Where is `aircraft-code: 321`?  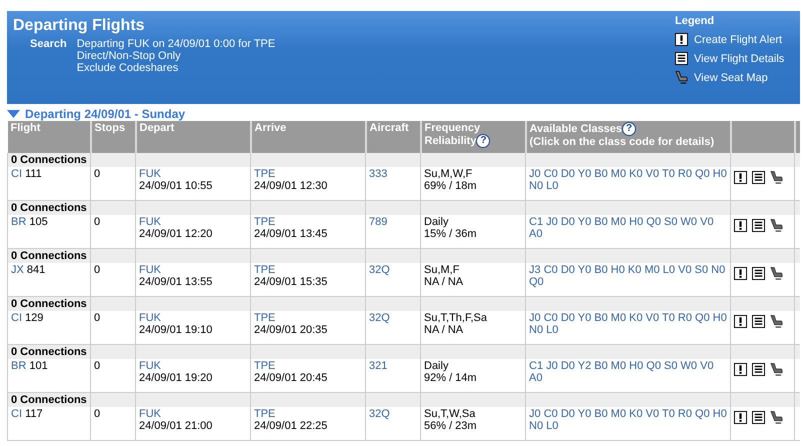
aircraft-code: 321 is located at coordinates (378, 366).